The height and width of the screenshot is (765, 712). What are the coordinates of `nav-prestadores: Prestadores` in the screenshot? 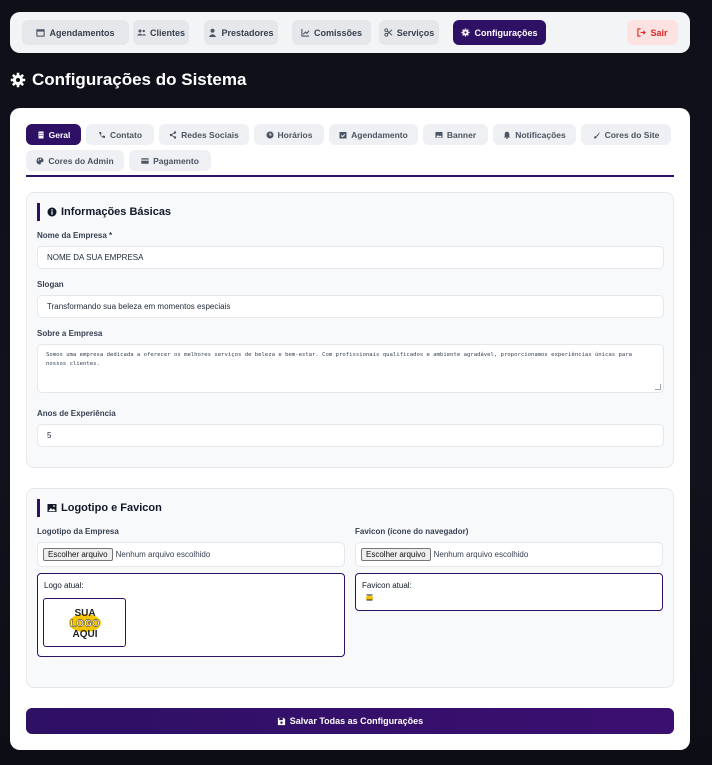 It's located at (241, 32).